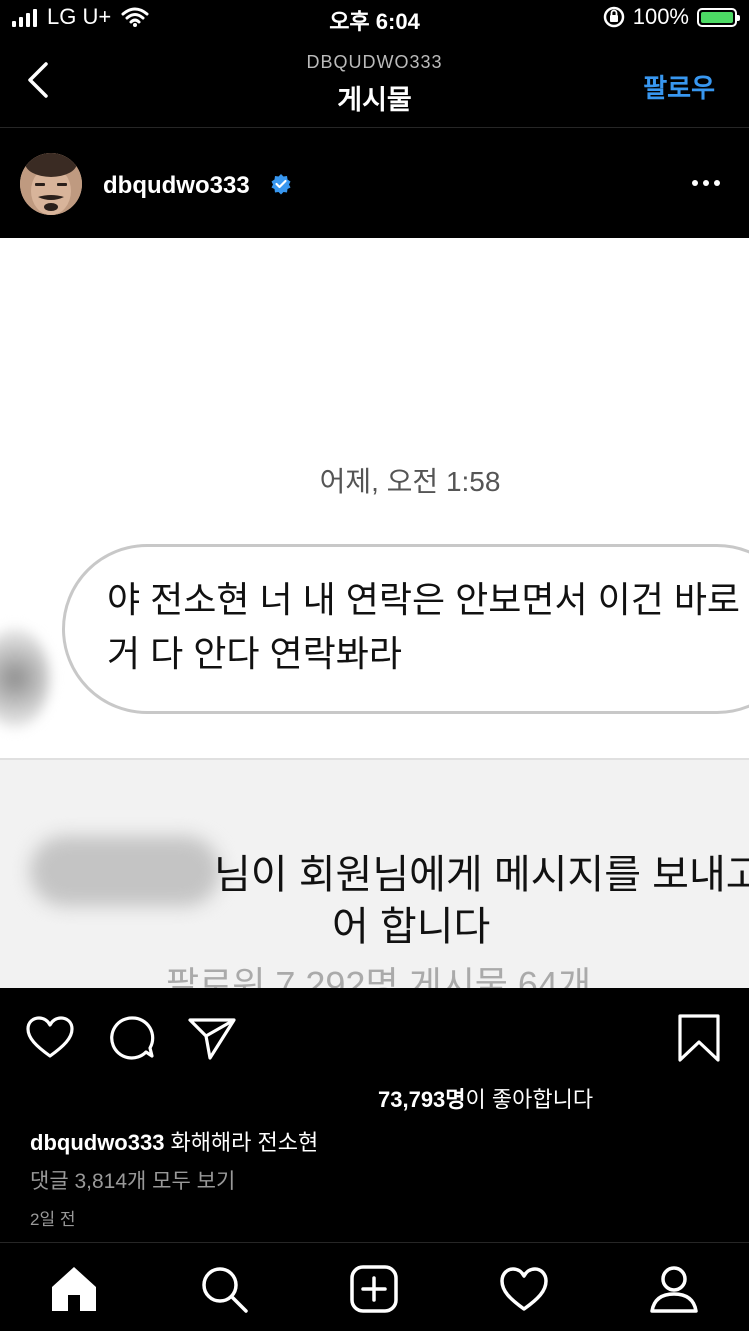  What do you see at coordinates (132, 1180) in the screenshot?
I see `view-comments-link: 댓글 3,814개 모두 보기` at bounding box center [132, 1180].